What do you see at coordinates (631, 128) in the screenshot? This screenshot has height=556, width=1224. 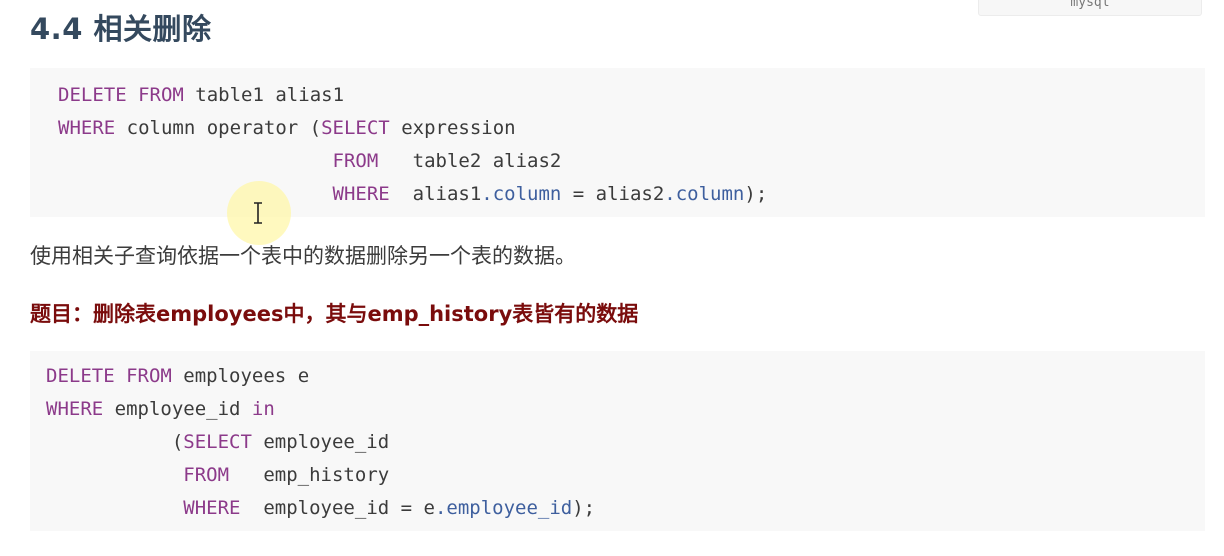 I see `code-line: WHERE column operator (SELECT expression` at bounding box center [631, 128].